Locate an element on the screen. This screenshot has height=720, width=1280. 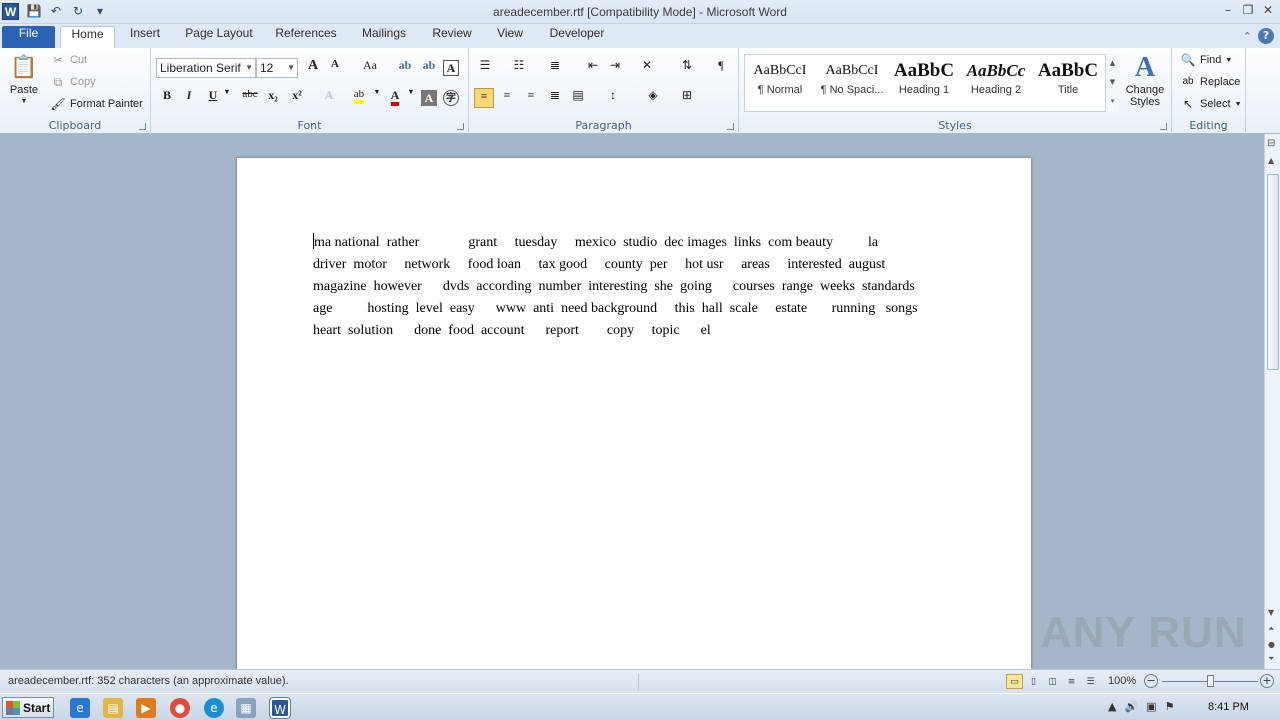
align-center-icon: ≡ is located at coordinates (507, 98).